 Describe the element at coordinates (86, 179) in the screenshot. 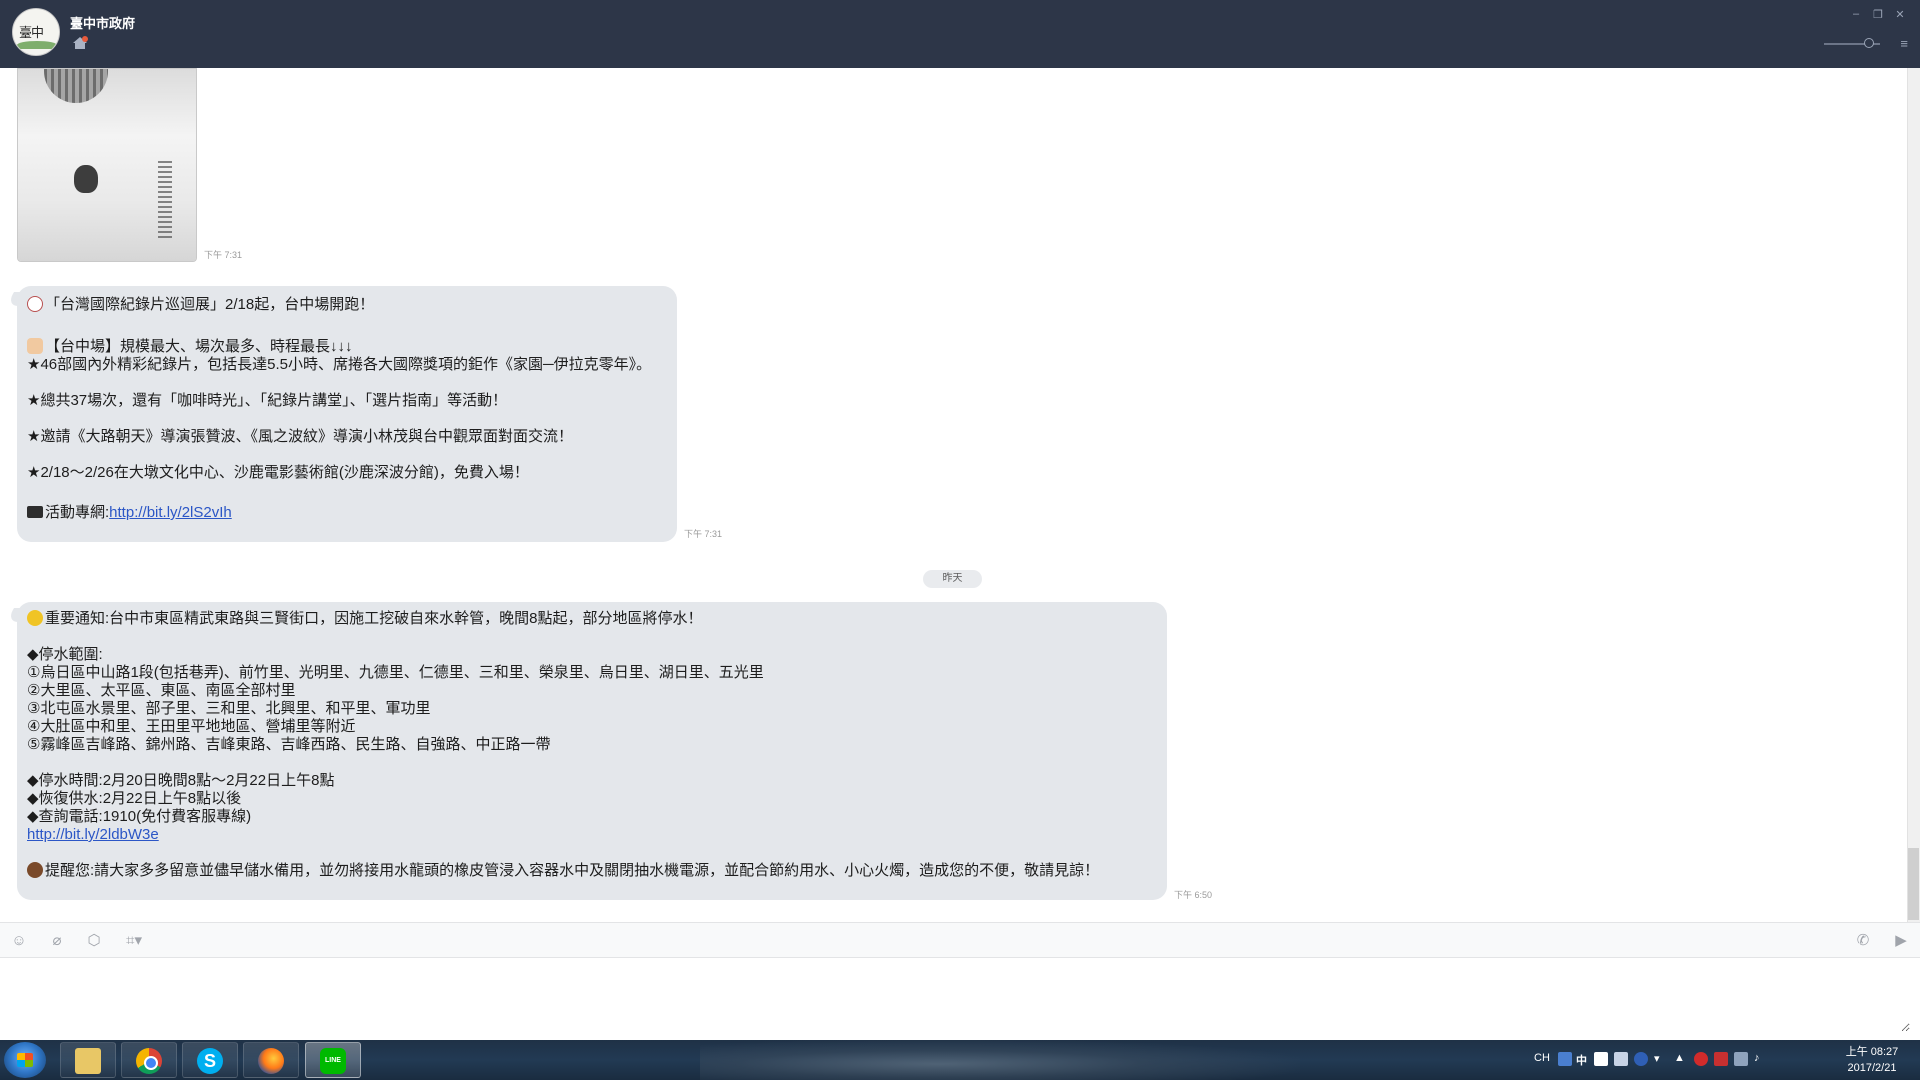

I see `poster-bear` at that location.